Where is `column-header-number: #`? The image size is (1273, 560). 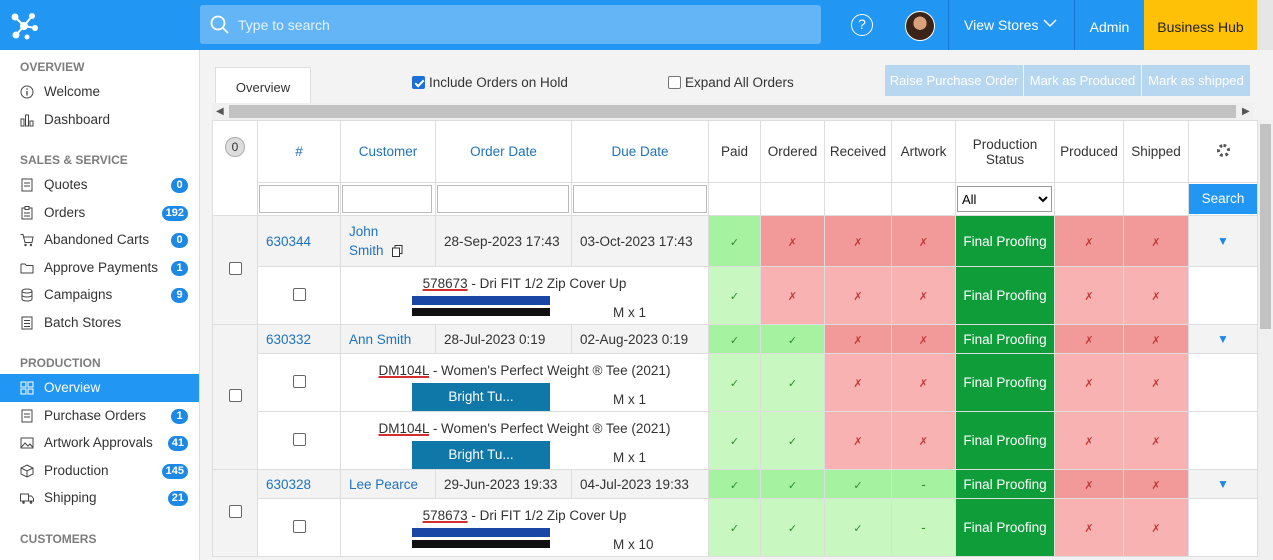 column-header-number: # is located at coordinates (299, 151).